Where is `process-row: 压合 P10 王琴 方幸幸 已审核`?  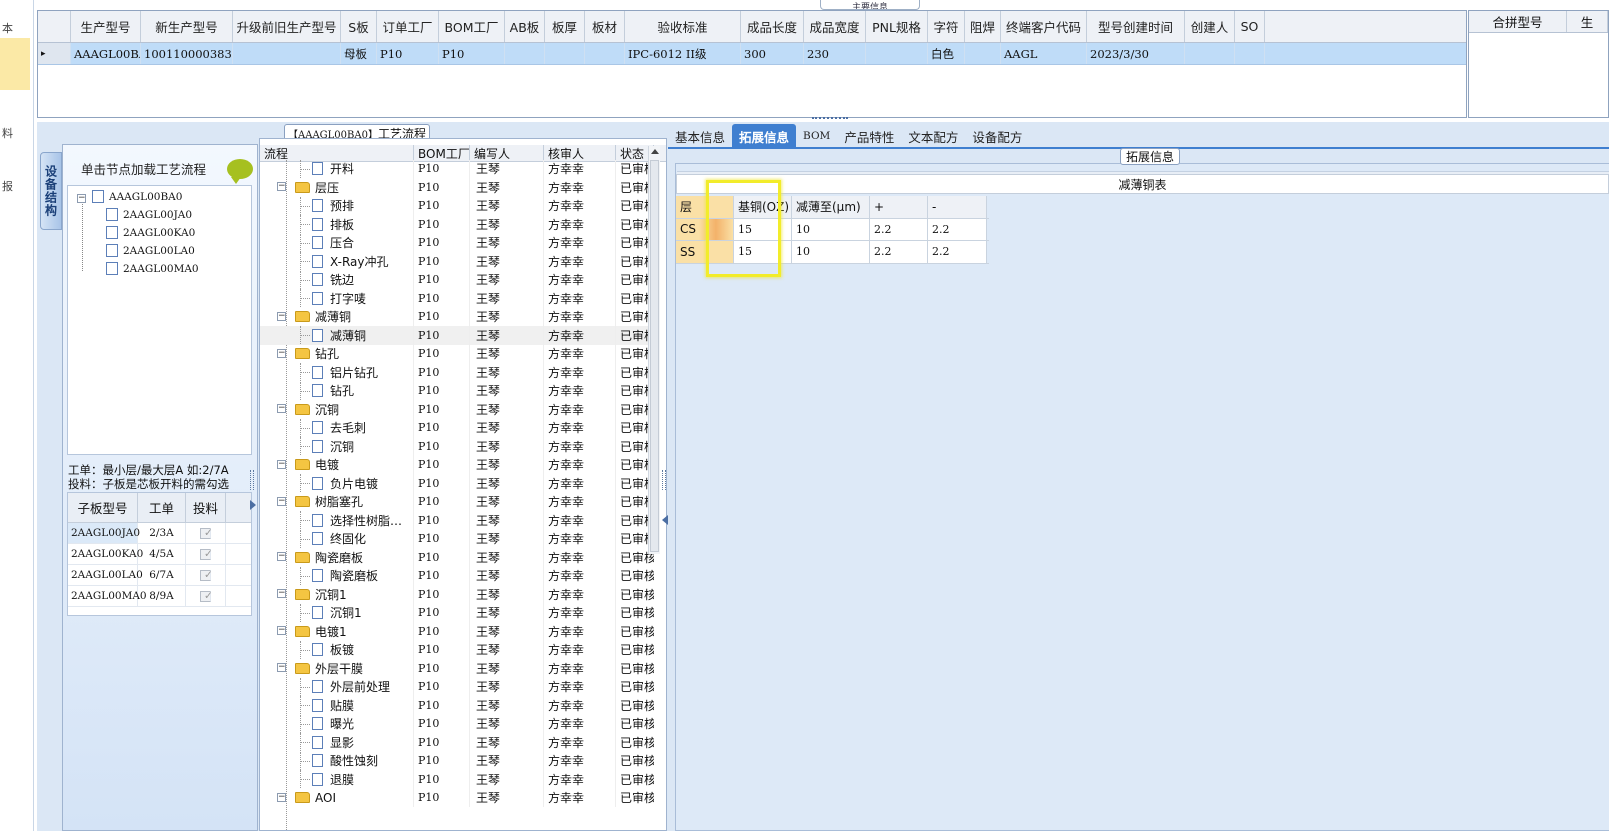
process-row: 压合 P10 王琴 方幸幸 已审核 is located at coordinates (457, 242).